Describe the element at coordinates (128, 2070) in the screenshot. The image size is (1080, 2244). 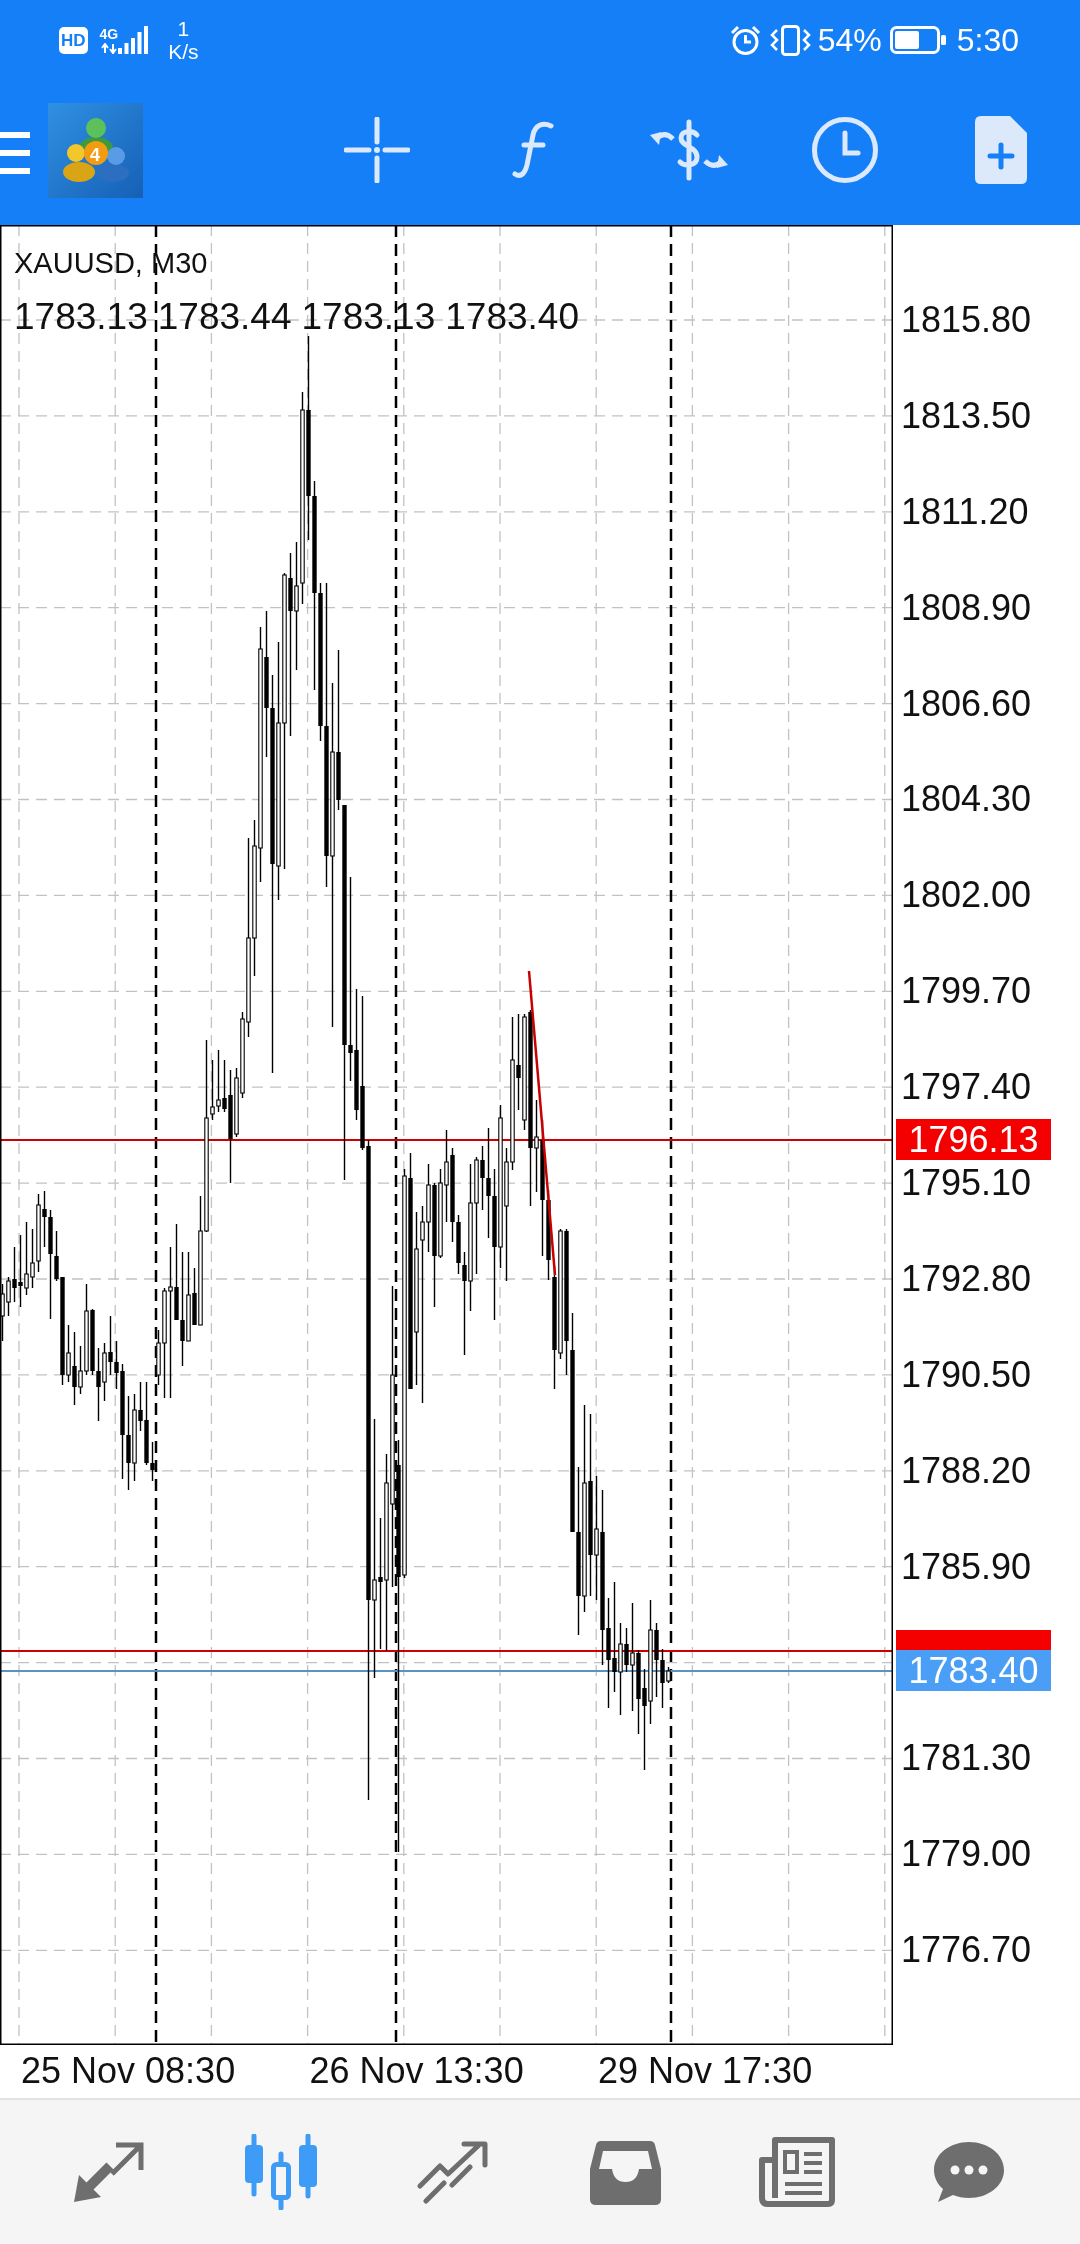
I see `time-label: 25 Nov 08:30` at that location.